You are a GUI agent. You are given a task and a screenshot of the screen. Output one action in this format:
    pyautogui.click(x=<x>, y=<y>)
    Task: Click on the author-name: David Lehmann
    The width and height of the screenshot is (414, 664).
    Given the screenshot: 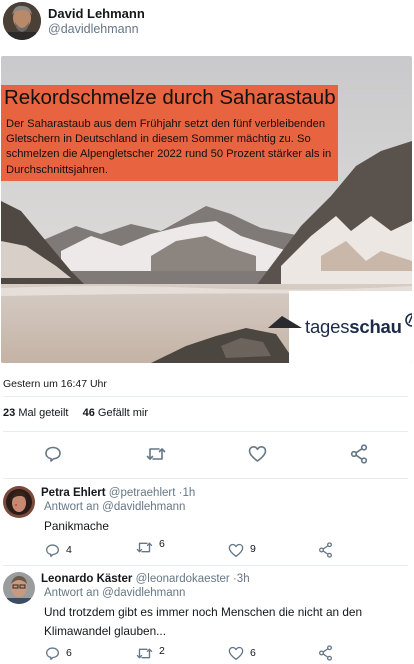 What is the action you would take?
    pyautogui.click(x=96, y=13)
    